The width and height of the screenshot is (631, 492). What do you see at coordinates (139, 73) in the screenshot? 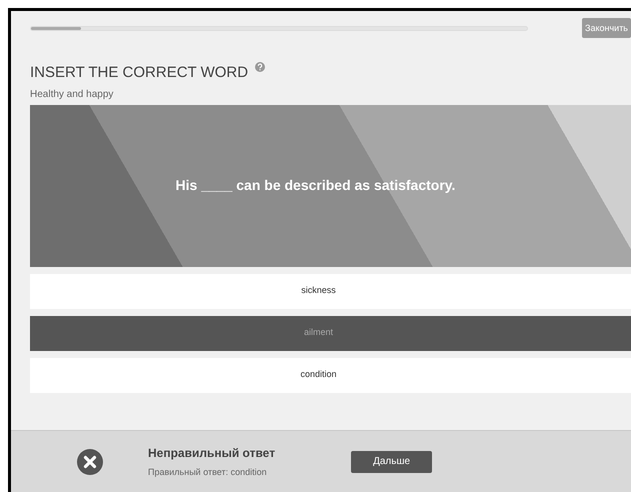
I see `question-title: INSERT THE CORRECT WORD` at bounding box center [139, 73].